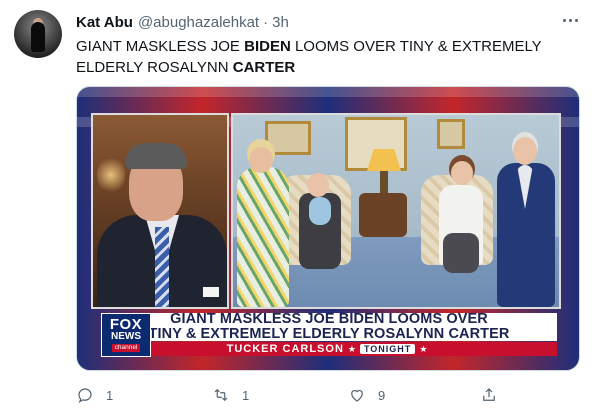  Describe the element at coordinates (110, 395) in the screenshot. I see `reply-count: 1` at that location.